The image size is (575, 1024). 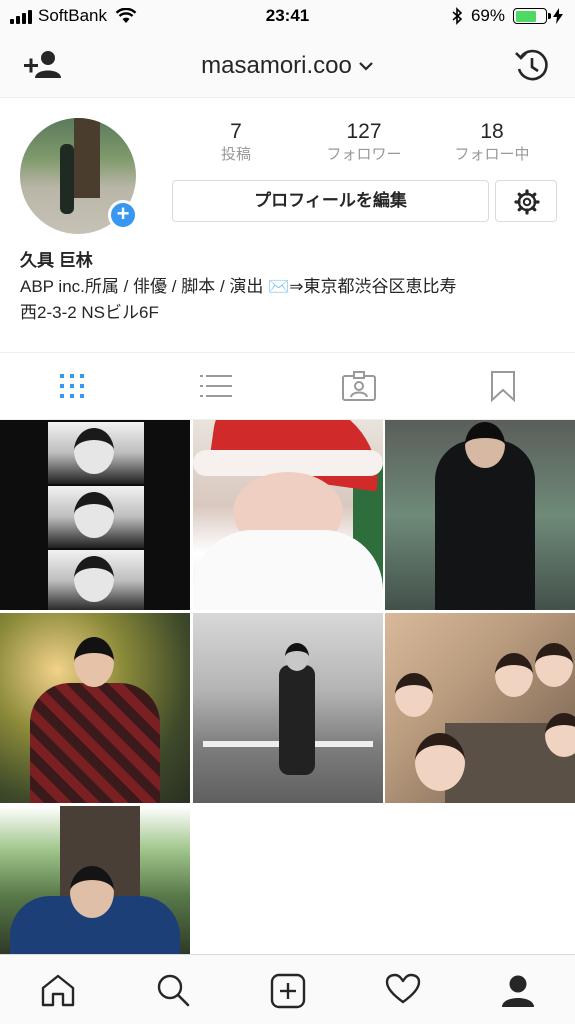 I want to click on grid-icon, so click(x=71, y=386).